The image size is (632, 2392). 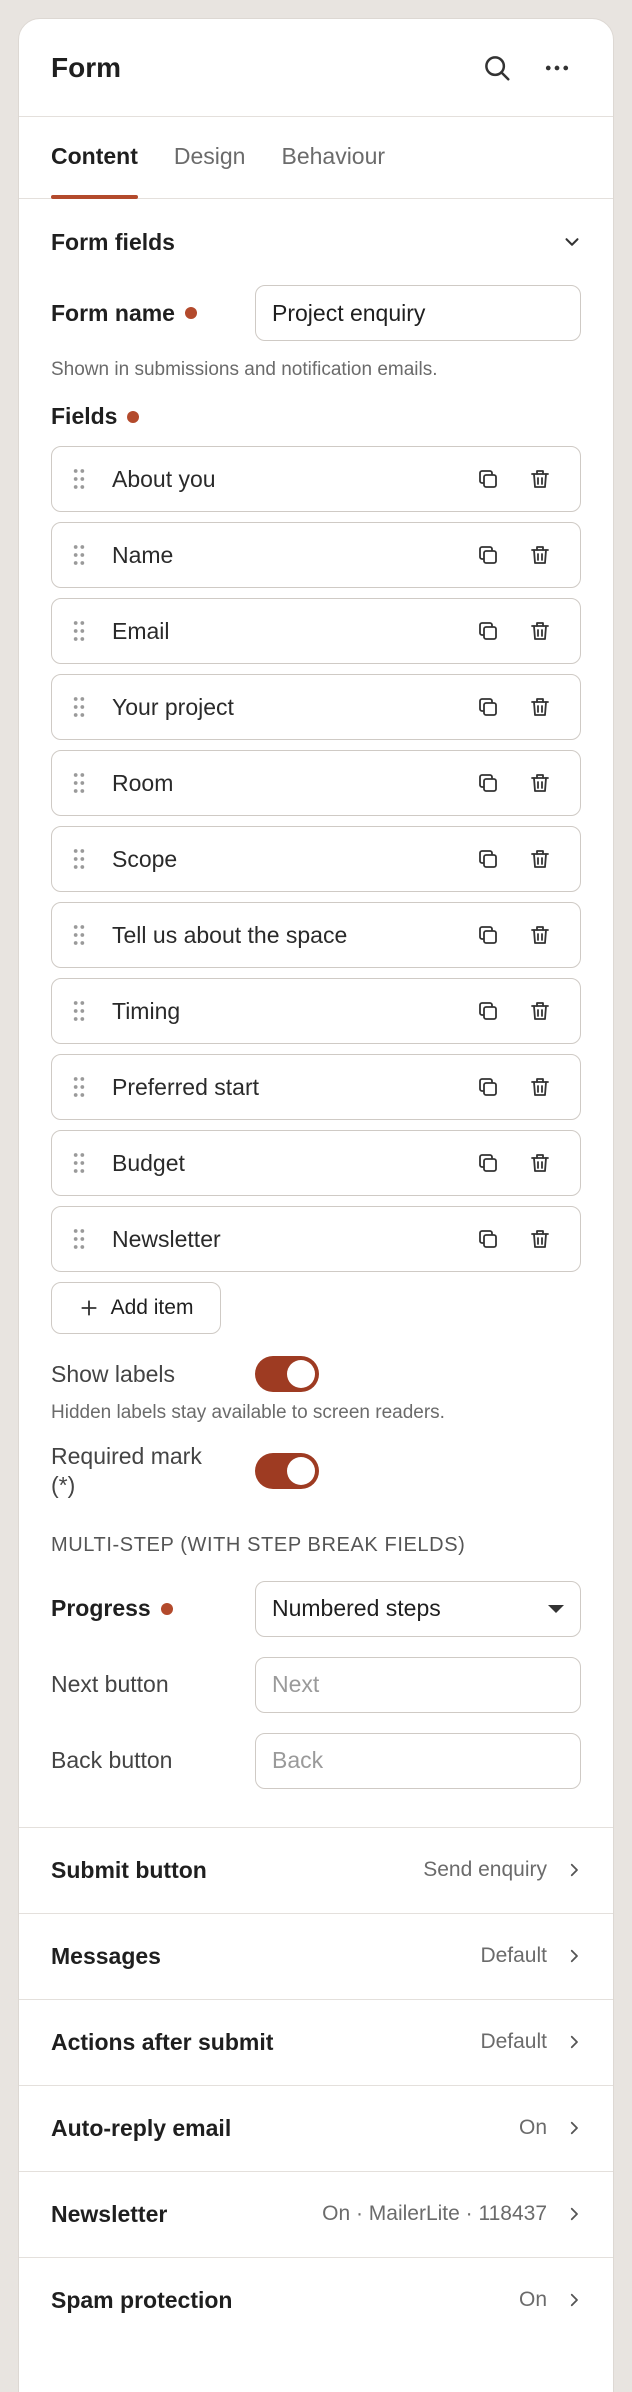 What do you see at coordinates (418, 1684) in the screenshot?
I see `next-button-input: Next` at bounding box center [418, 1684].